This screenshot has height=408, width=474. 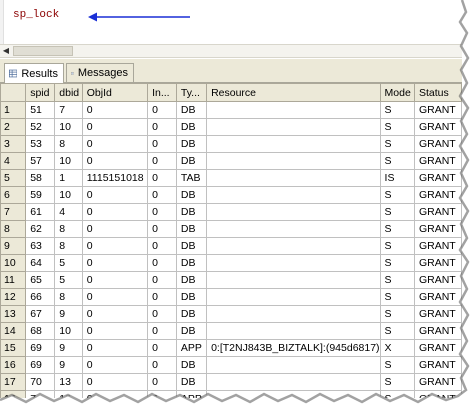 I want to click on row-number: 8, so click(x=13, y=229).